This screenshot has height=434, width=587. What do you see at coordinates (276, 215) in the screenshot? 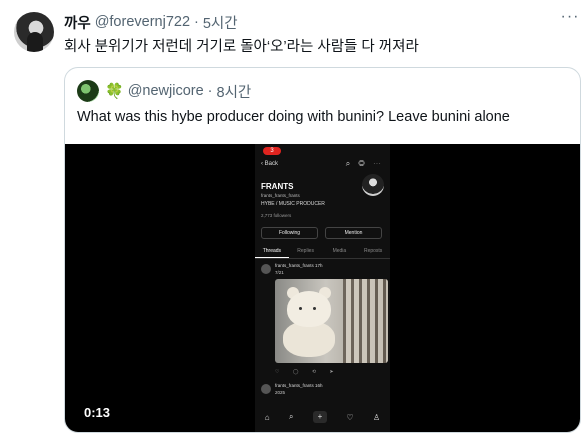
I see `profile-followers: 2,773 followers` at bounding box center [276, 215].